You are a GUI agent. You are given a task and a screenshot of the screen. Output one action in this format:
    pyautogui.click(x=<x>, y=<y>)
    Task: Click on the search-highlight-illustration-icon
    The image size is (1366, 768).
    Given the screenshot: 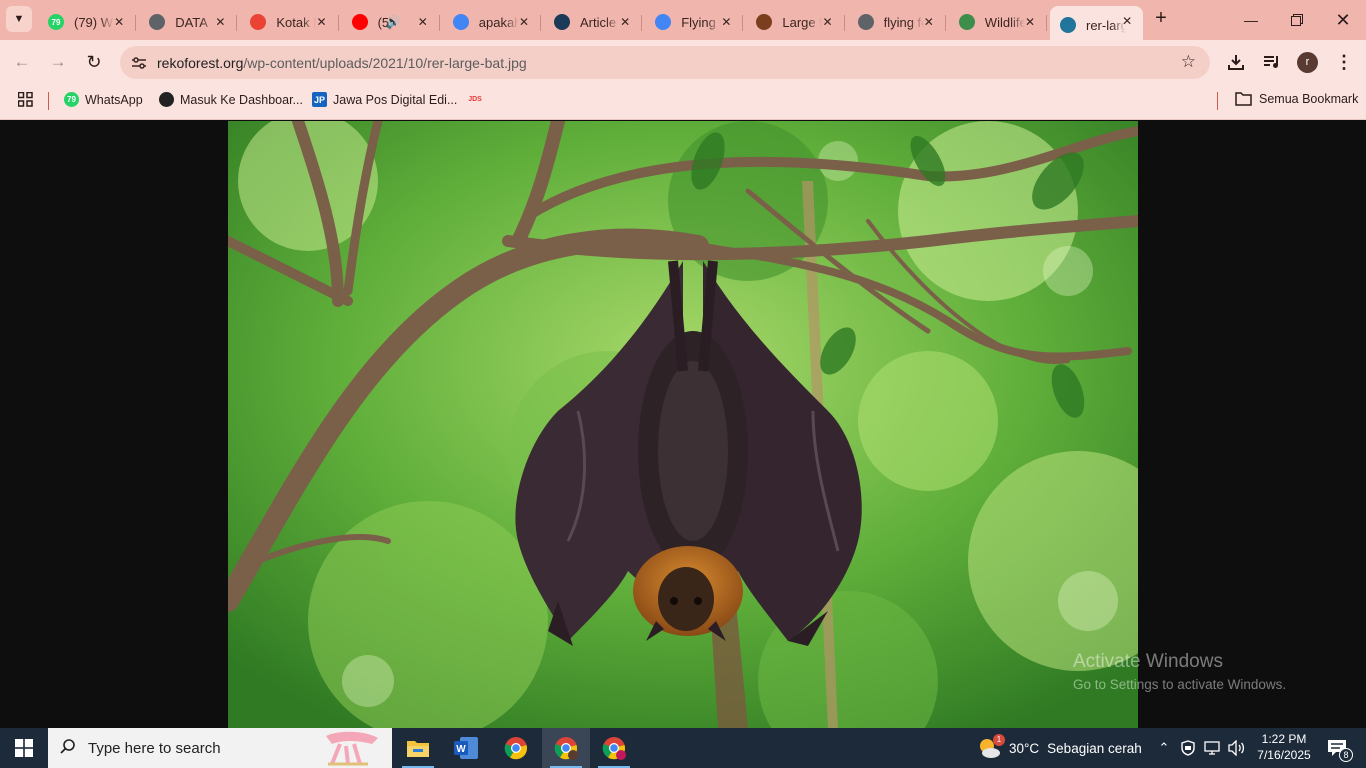 What is the action you would take?
    pyautogui.click(x=352, y=748)
    